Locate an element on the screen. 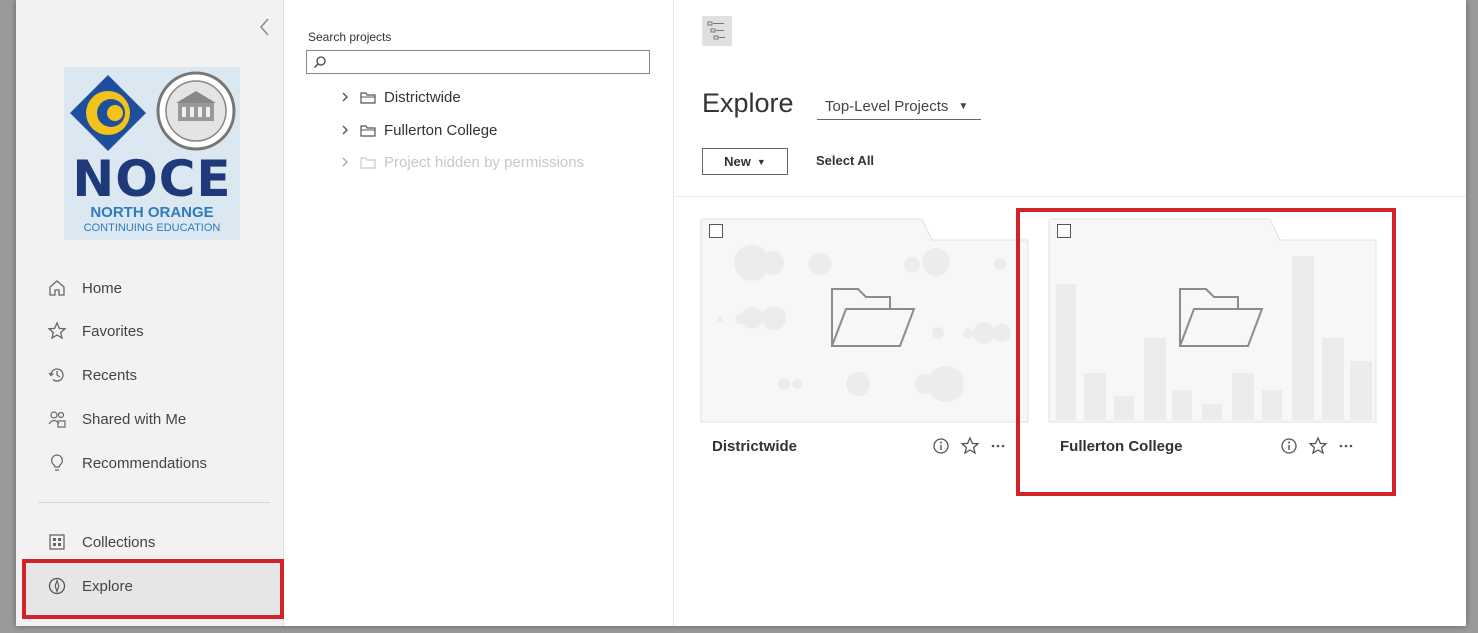  card-title: Districtwide is located at coordinates (755, 446).